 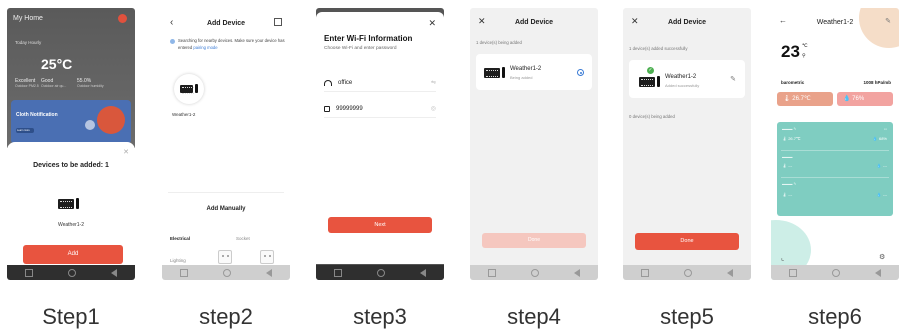 I want to click on dialog-title: Enter Wi-Fi Information, so click(x=368, y=38).